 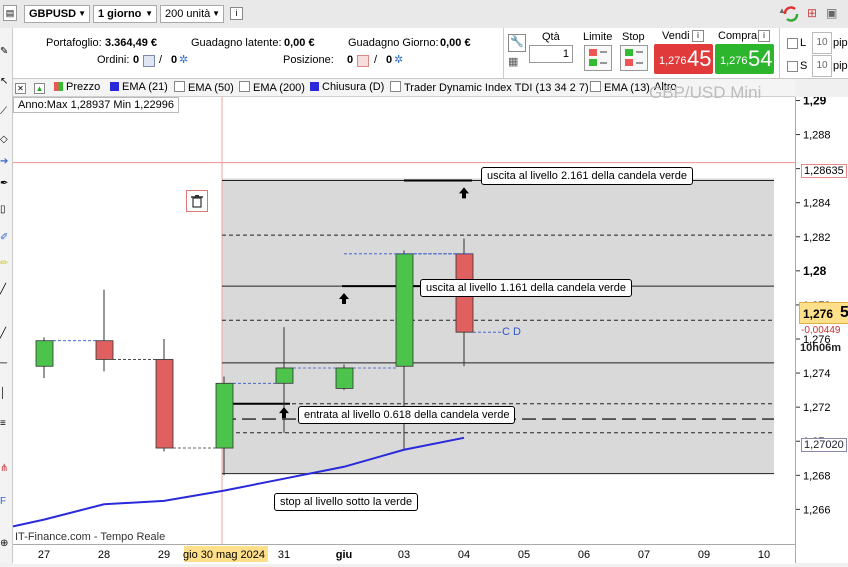 I want to click on stop-pips-field: 10, so click(x=822, y=66).